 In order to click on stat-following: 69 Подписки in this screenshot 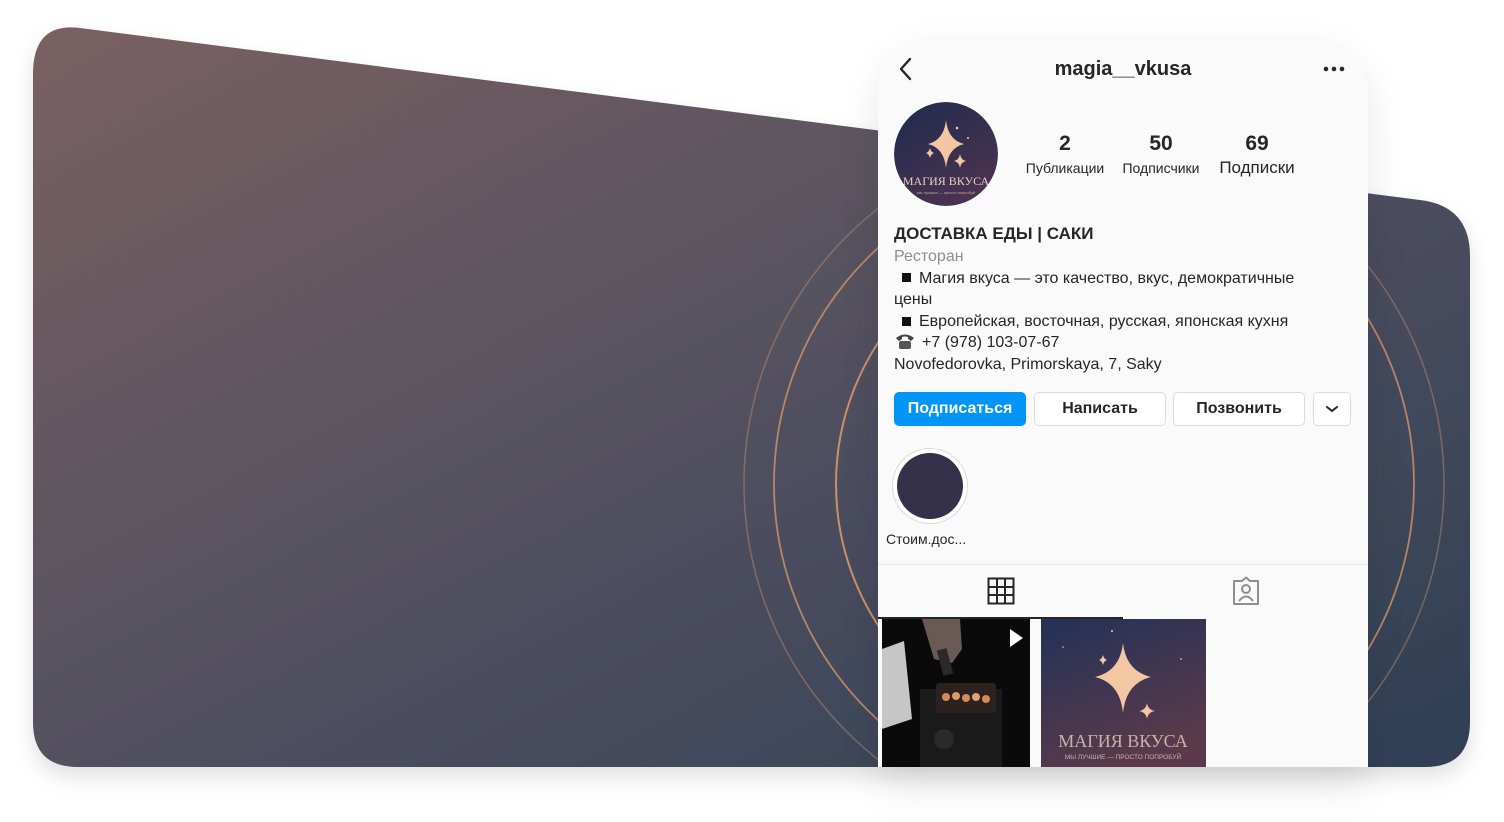, I will do `click(1257, 156)`.